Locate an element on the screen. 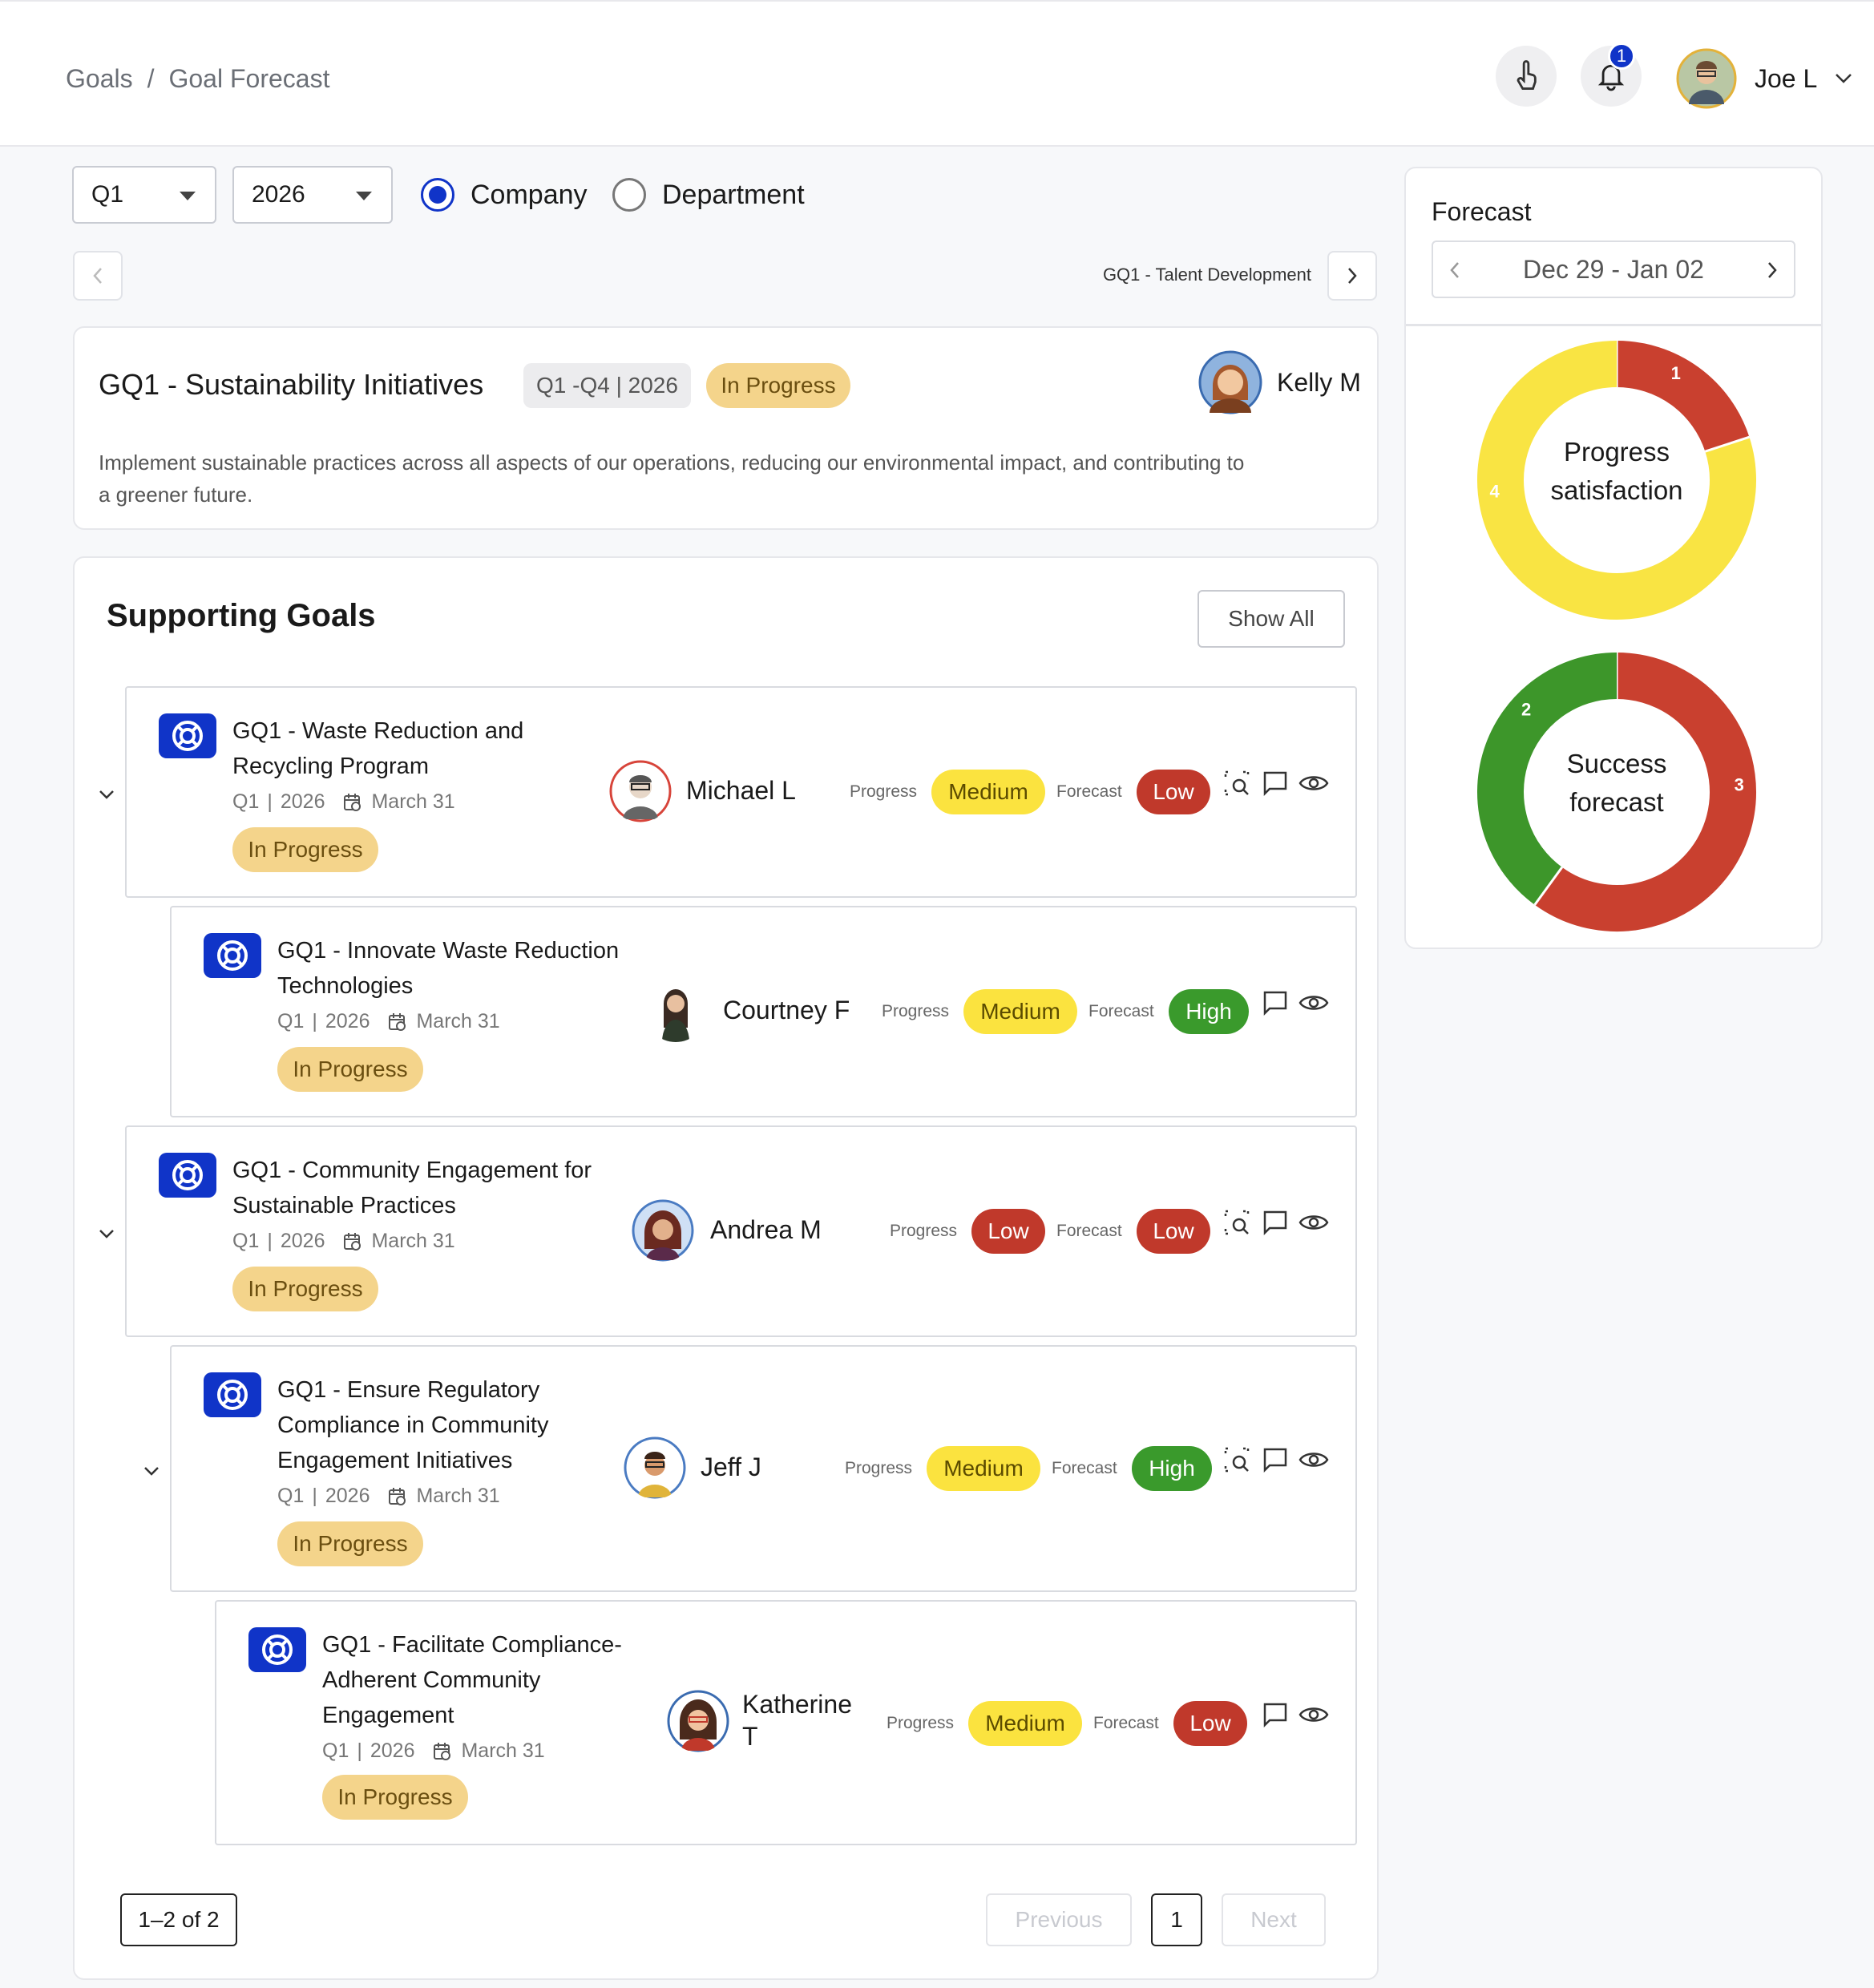  previous-page-button: Previous is located at coordinates (1059, 1919).